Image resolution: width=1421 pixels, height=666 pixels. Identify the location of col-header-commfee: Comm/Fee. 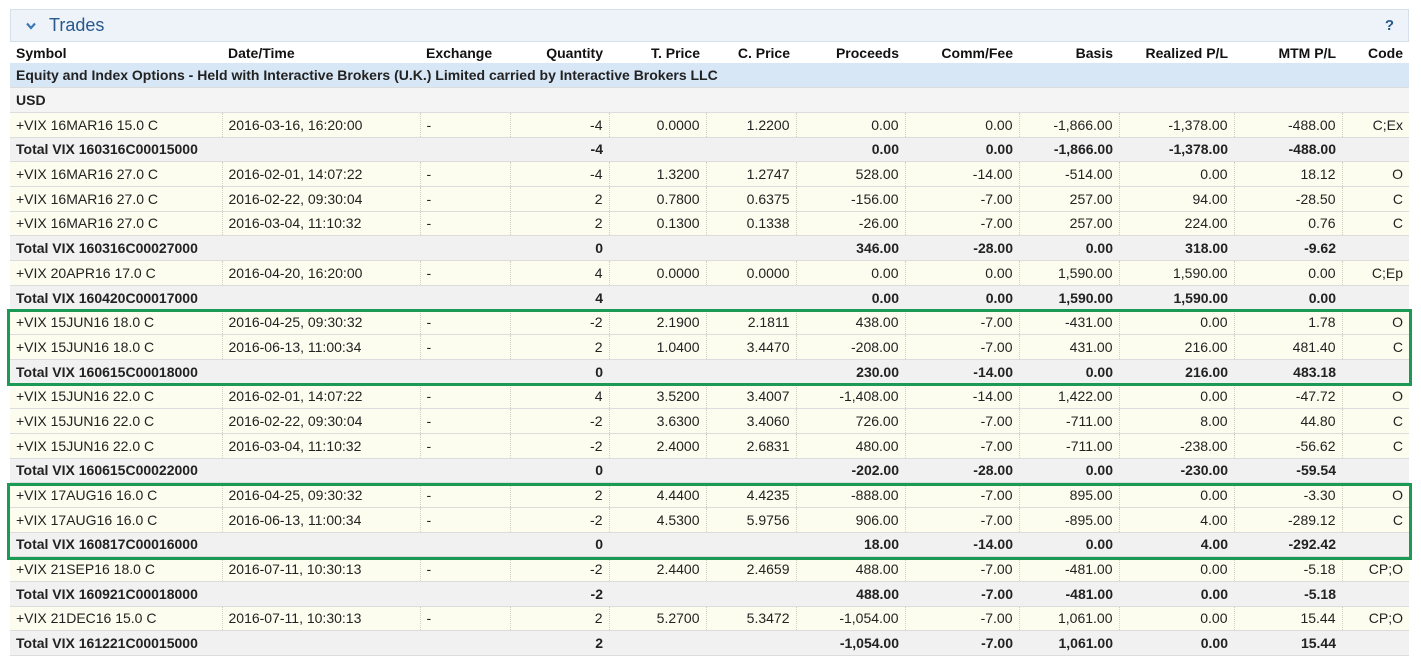
(962, 52).